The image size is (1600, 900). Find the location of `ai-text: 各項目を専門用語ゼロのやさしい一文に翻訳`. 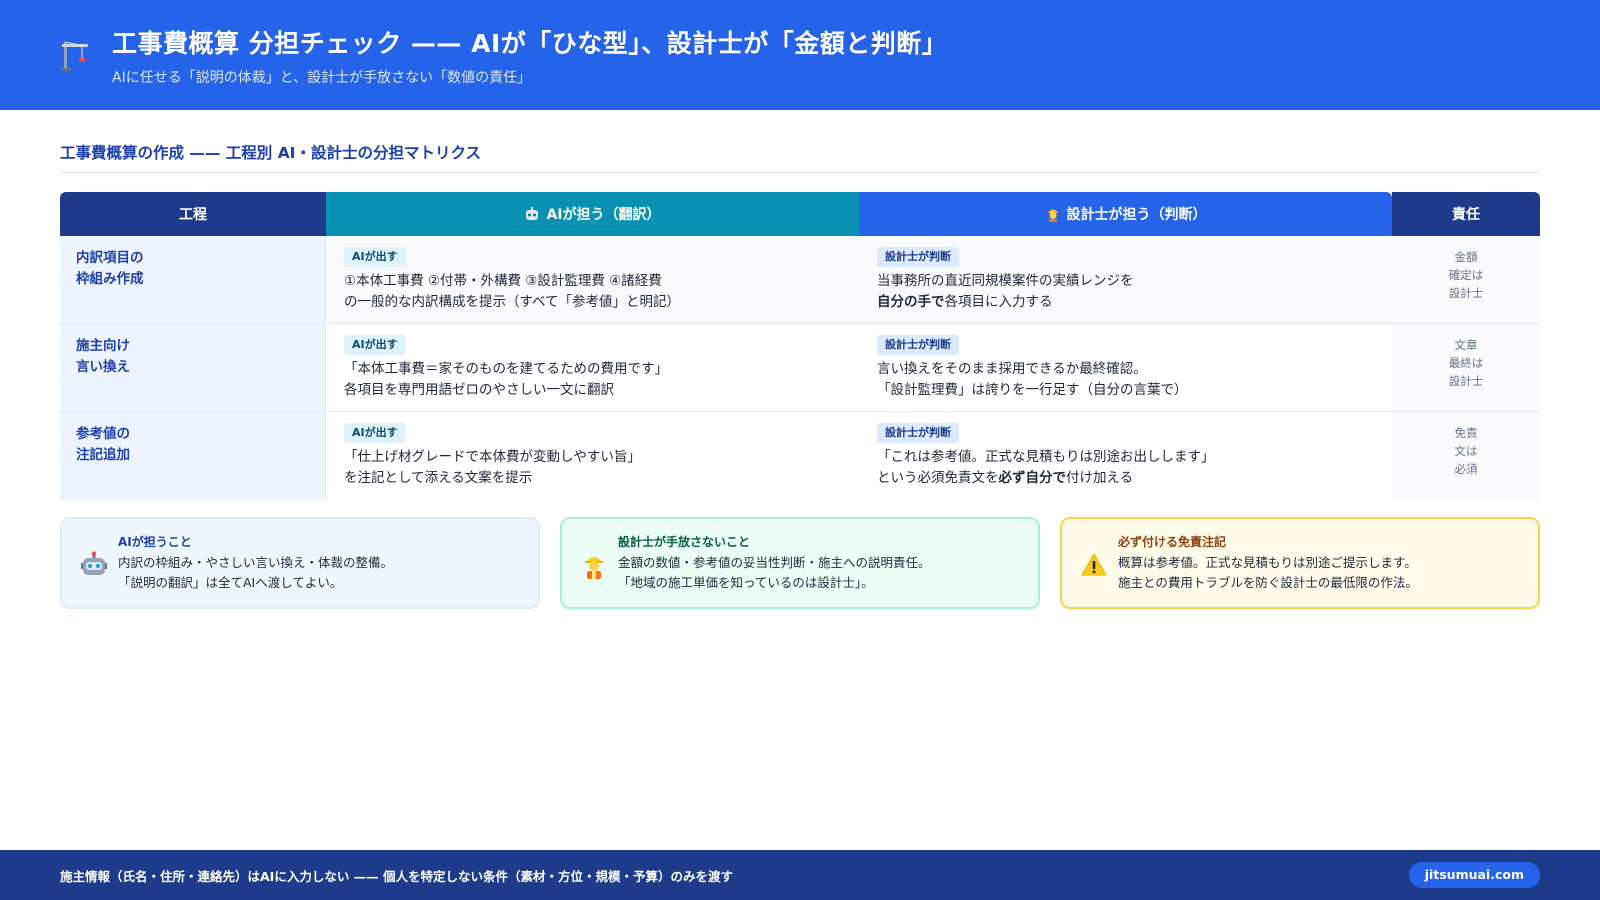

ai-text: 各項目を専門用語ゼロのやさしい一文に翻訳 is located at coordinates (479, 390).